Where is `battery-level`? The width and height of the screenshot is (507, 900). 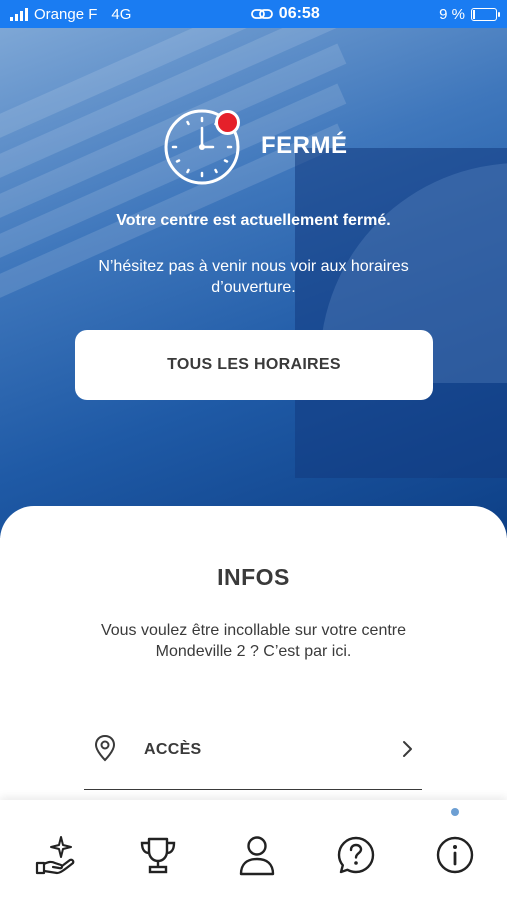 battery-level is located at coordinates (473, 14).